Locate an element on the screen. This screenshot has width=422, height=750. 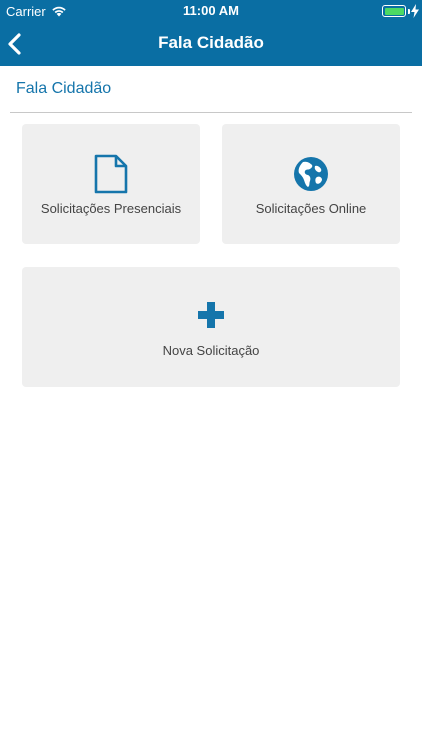
card-nova-solicitacao: Nova Solicitação is located at coordinates (211, 327).